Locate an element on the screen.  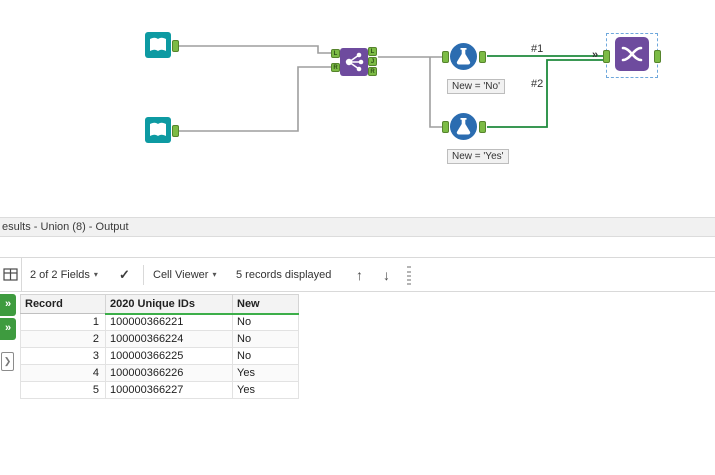
table-grid-icon is located at coordinates (10, 274).